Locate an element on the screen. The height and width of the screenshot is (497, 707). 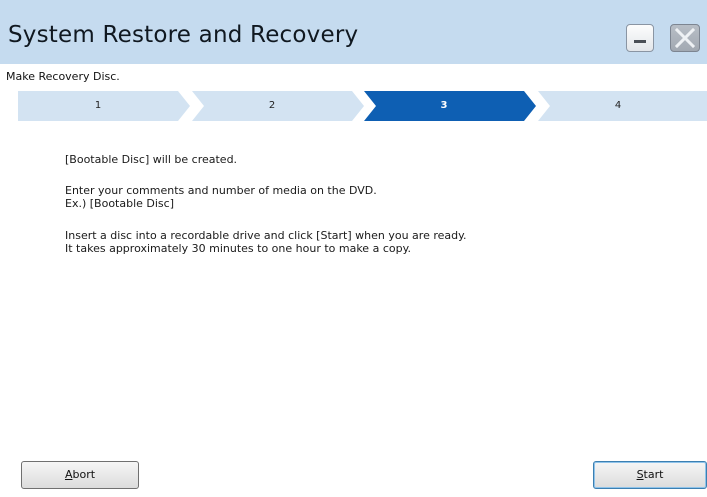
page-subtitle: Make Recovery Disc. is located at coordinates (63, 76).